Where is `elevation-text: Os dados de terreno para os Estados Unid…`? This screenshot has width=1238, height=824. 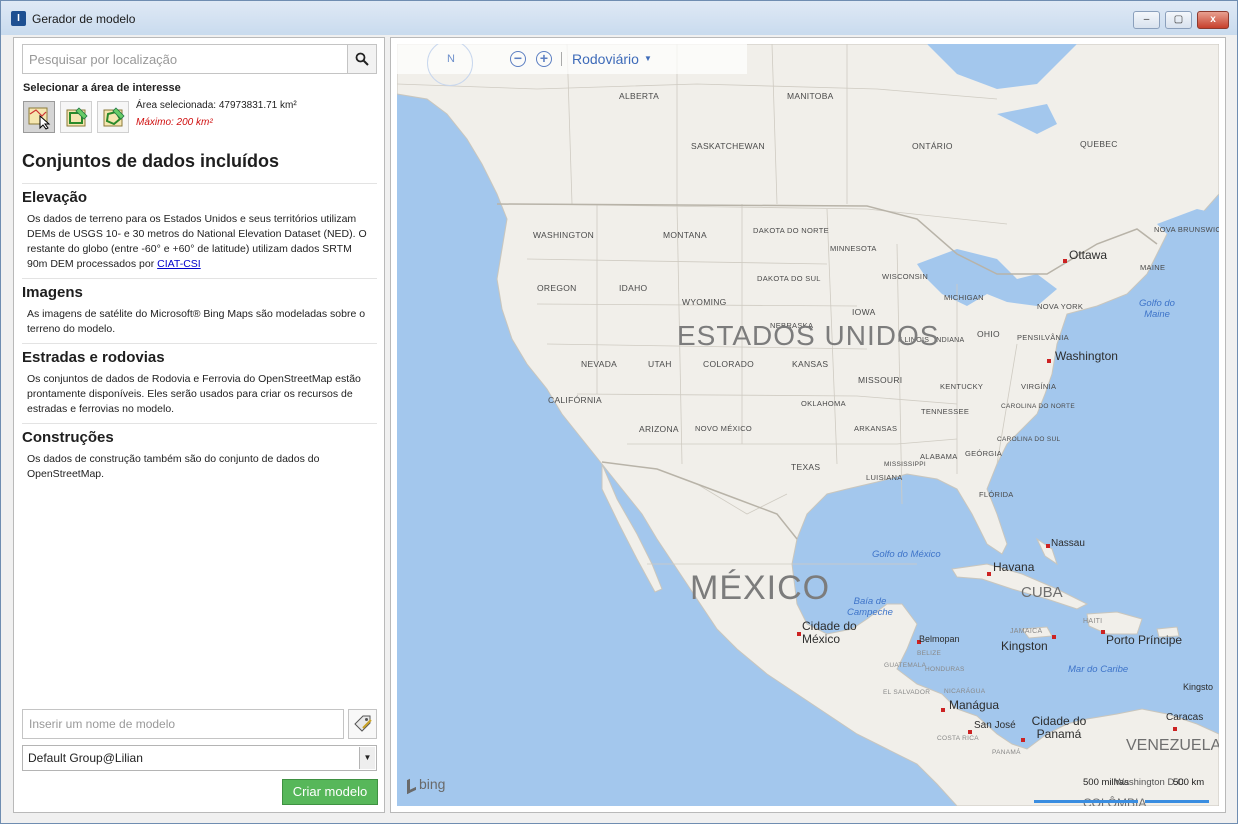
elevation-text: Os dados de terreno para os Estados Unid… is located at coordinates (200, 242).